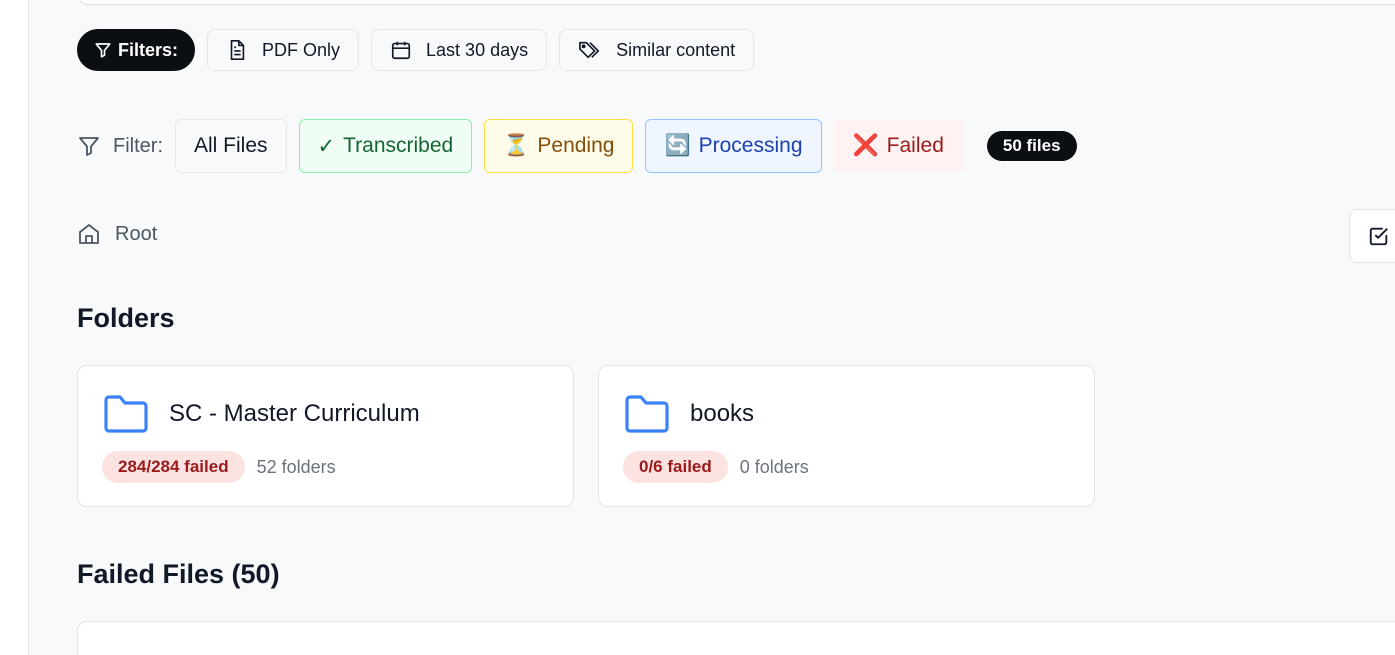  Describe the element at coordinates (294, 413) in the screenshot. I see `folder-name: SC - Master Curriculum` at that location.